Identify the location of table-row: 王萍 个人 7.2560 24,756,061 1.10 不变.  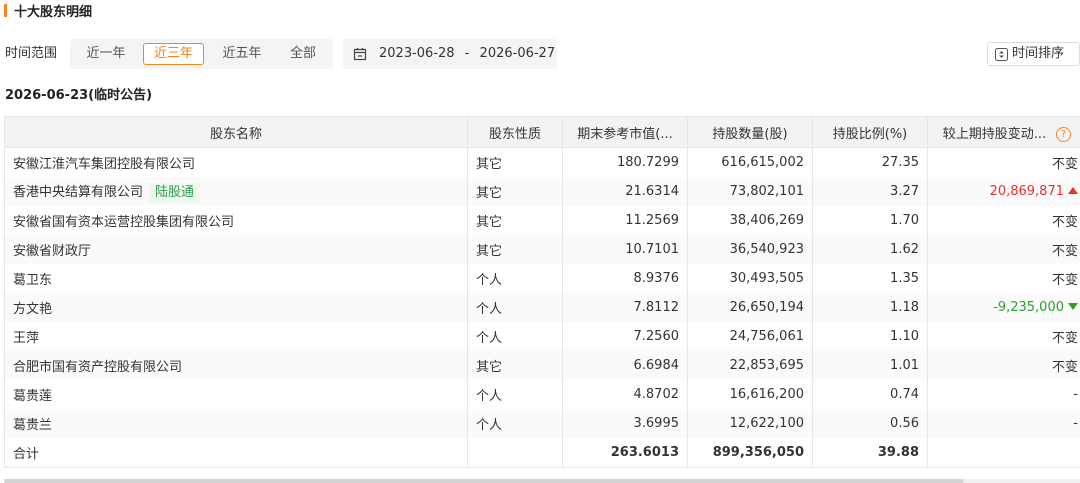
(542, 336).